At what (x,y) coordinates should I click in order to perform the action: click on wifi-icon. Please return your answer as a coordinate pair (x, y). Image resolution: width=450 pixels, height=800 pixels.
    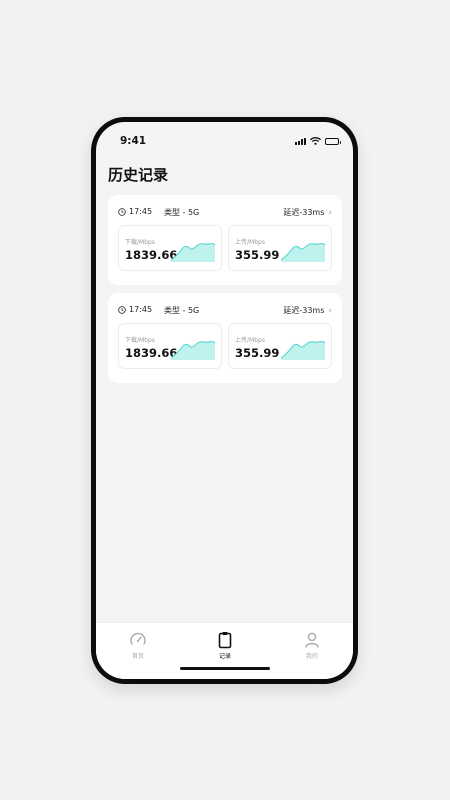
    Looking at the image, I should click on (315, 141).